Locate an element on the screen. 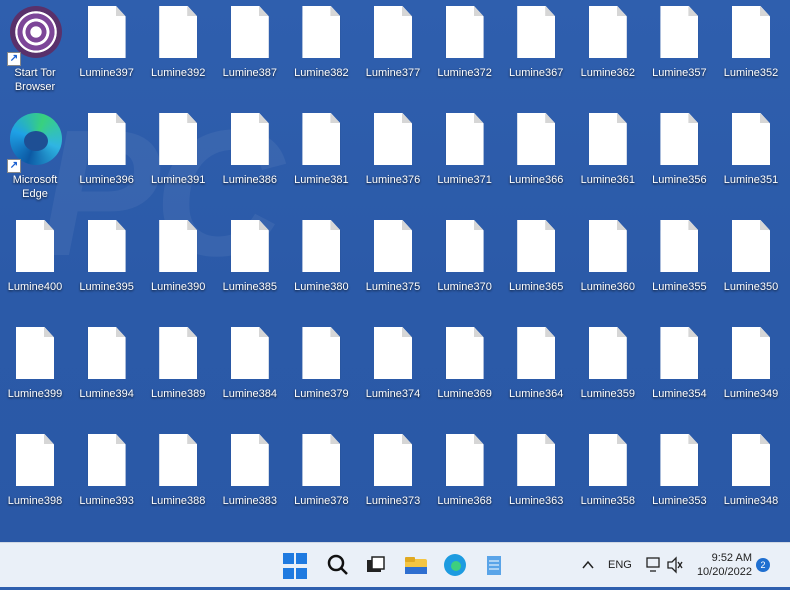  desktop-file-icon: Lumine392 is located at coordinates (178, 50).